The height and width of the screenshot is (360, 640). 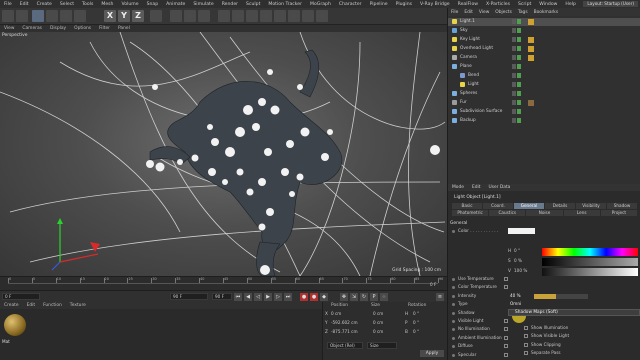 I want to click on pen-icon, so click(x=238, y=16).